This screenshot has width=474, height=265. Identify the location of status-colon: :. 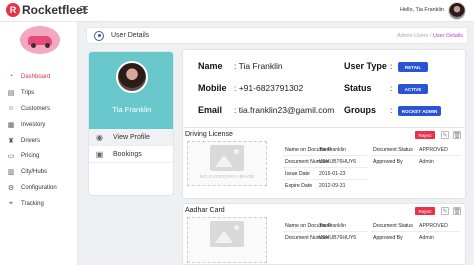
(391, 88).